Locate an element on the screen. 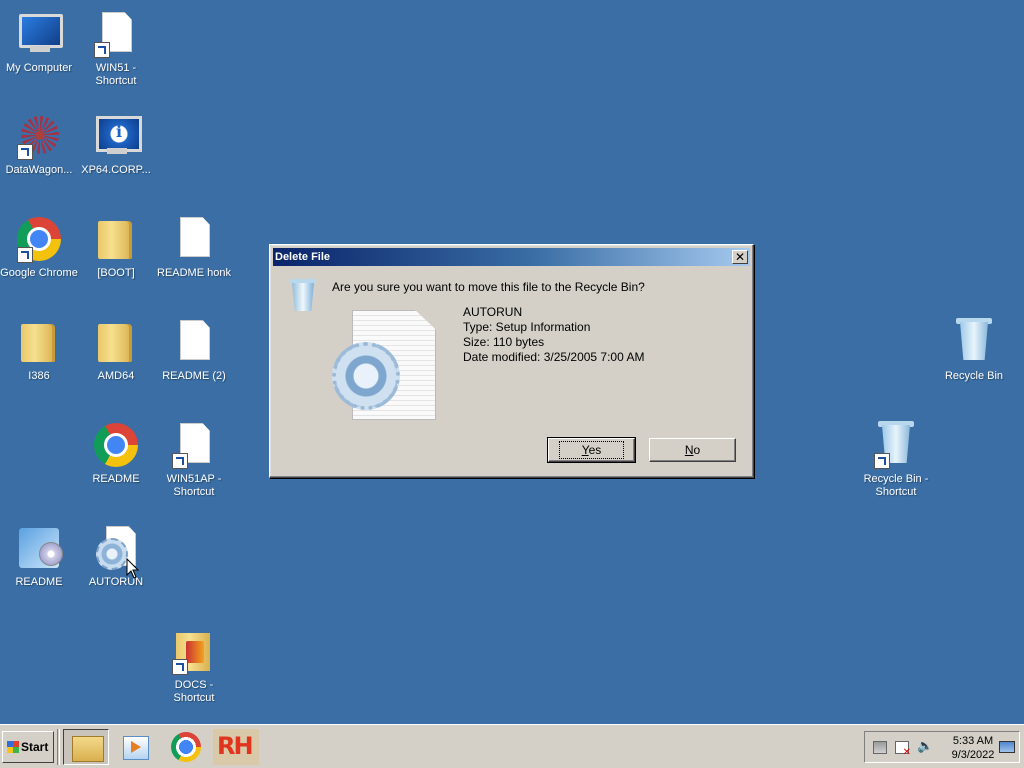 The width and height of the screenshot is (1024, 768). desktop-icon-readme-2: README (2) is located at coordinates (194, 350).